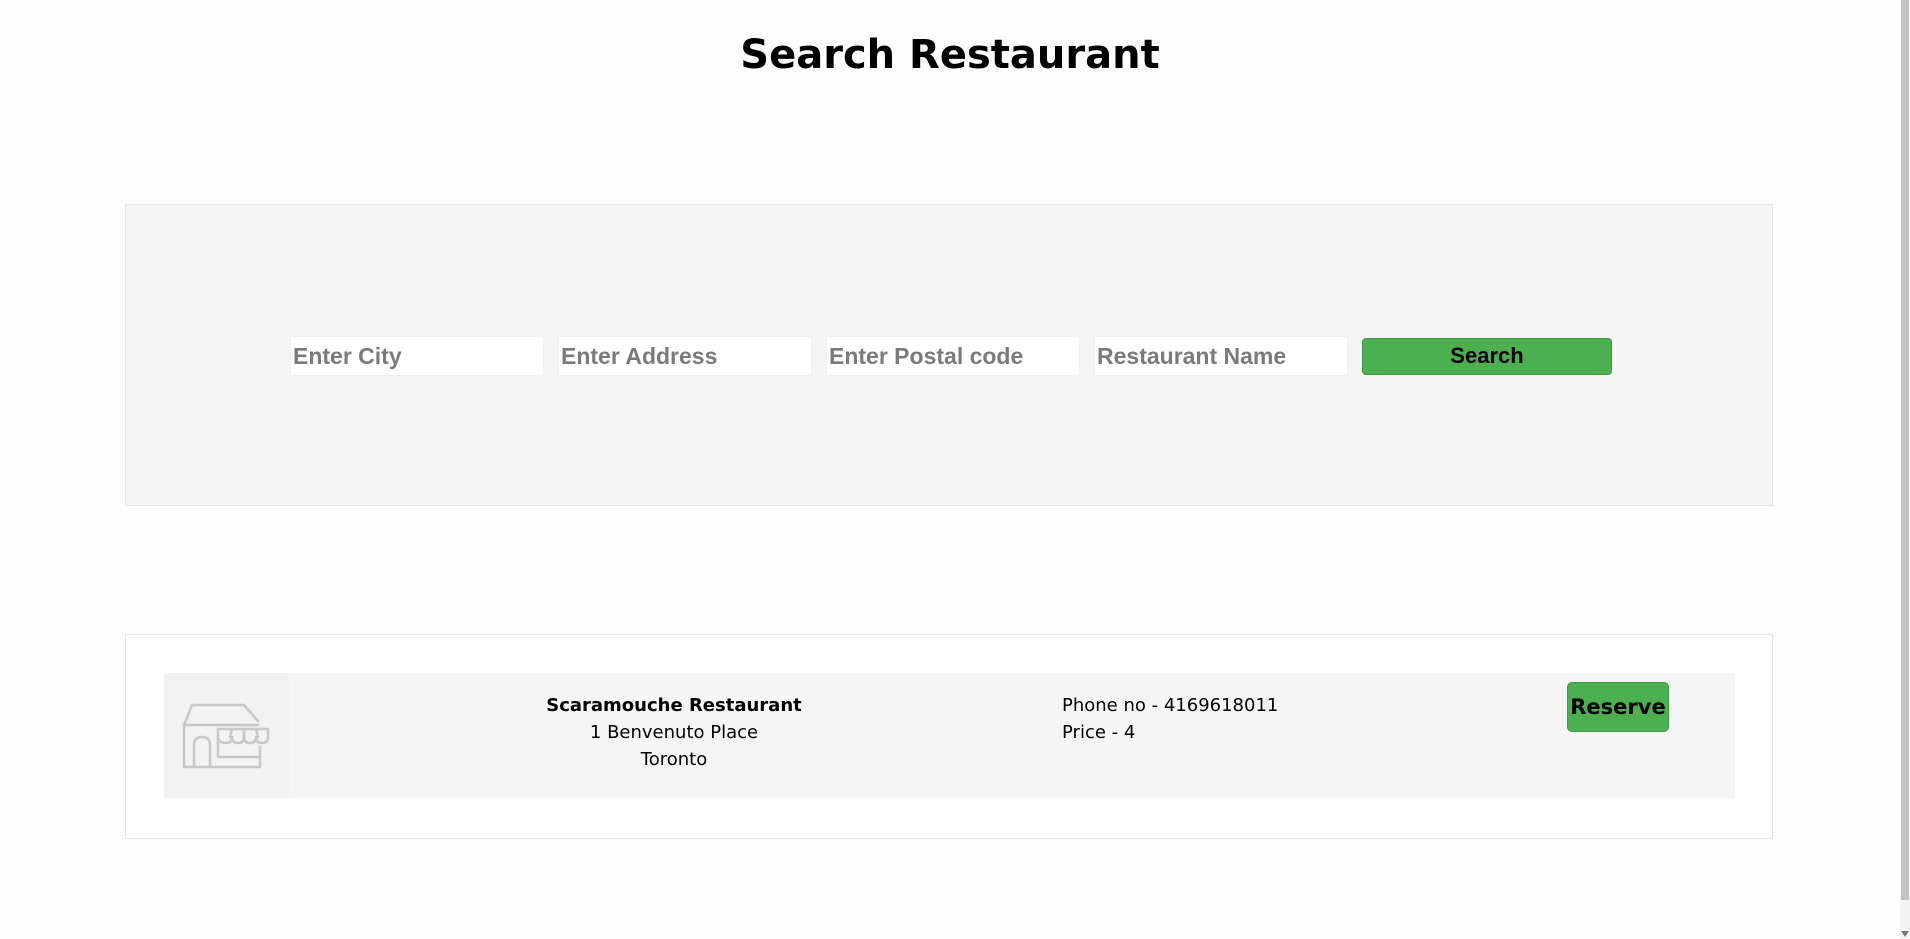  Describe the element at coordinates (1905, 934) in the screenshot. I see `scroll-down-arrow-icon` at that location.